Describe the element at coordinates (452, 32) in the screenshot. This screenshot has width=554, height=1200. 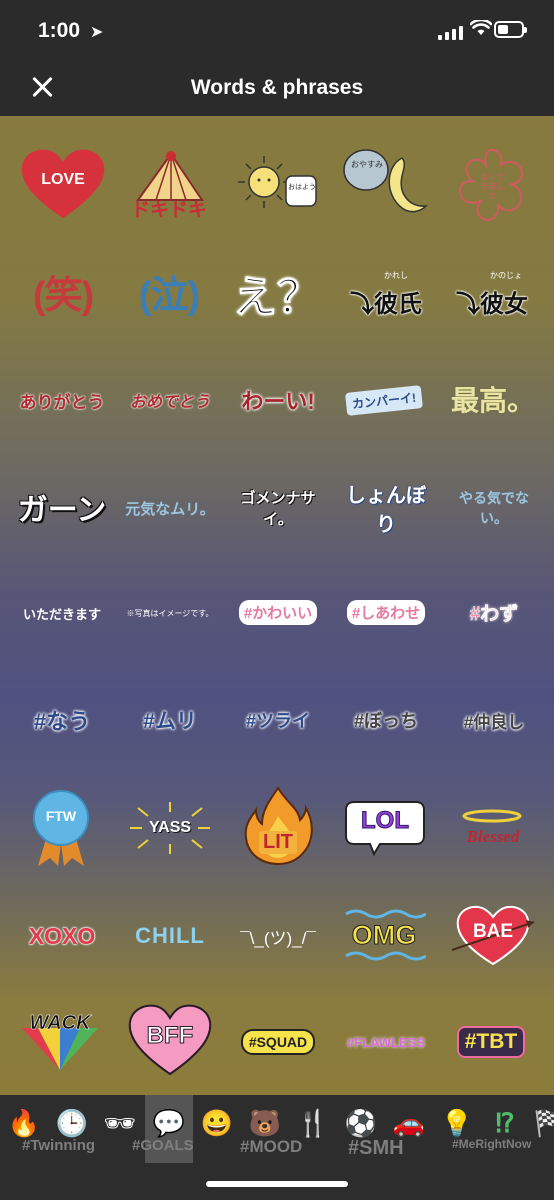
I see `cellular-signal-icon` at that location.